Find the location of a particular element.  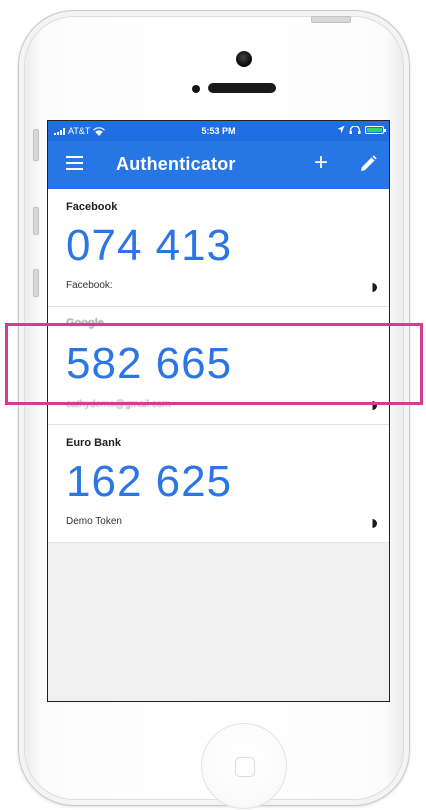

volume-up-button is located at coordinates (36, 221).